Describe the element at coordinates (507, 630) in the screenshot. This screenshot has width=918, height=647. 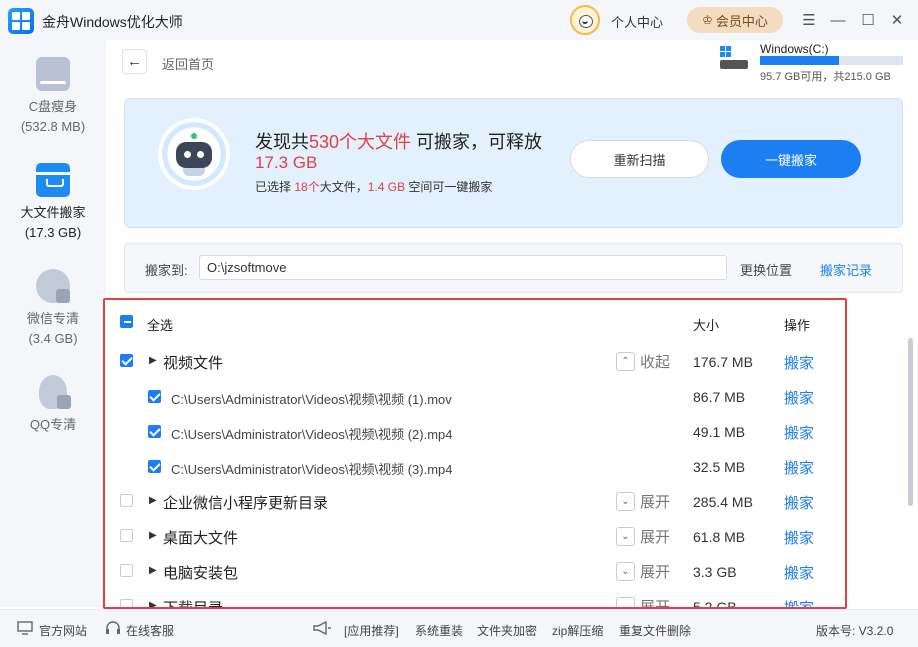
I see `footer-link-folder-encrypt: 文件夹加密` at that location.